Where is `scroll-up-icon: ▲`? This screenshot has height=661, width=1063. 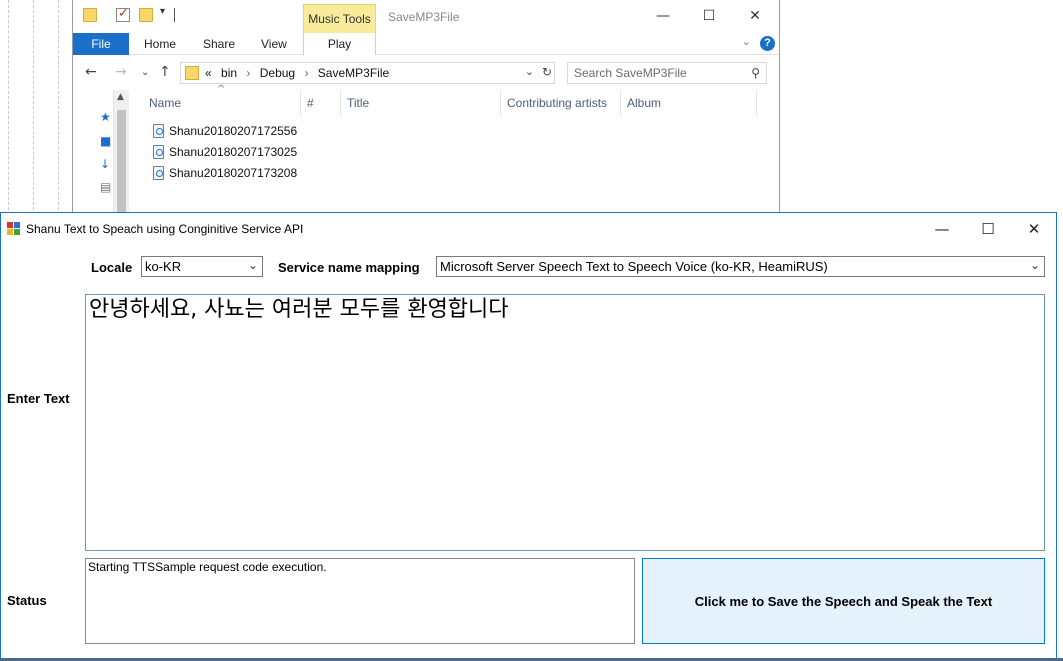 scroll-up-icon: ▲ is located at coordinates (120, 97).